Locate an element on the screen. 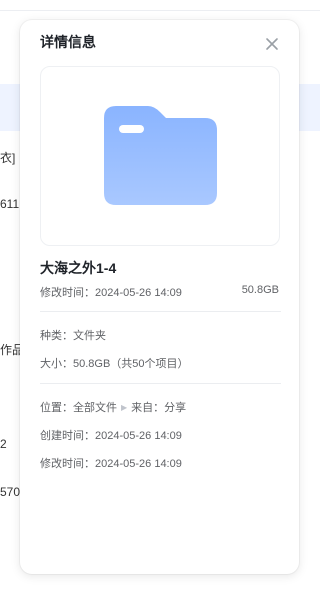  modified-time-summary: 修改时间：2024-05-26 14:09 is located at coordinates (111, 292).